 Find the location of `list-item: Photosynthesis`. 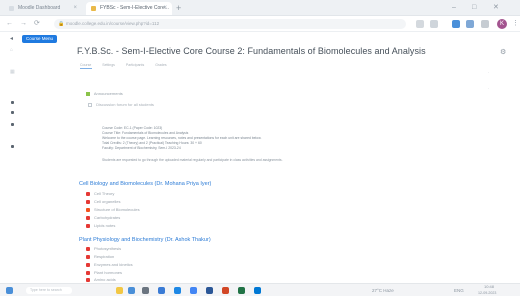

list-item: Photosynthesis is located at coordinates (103, 249).